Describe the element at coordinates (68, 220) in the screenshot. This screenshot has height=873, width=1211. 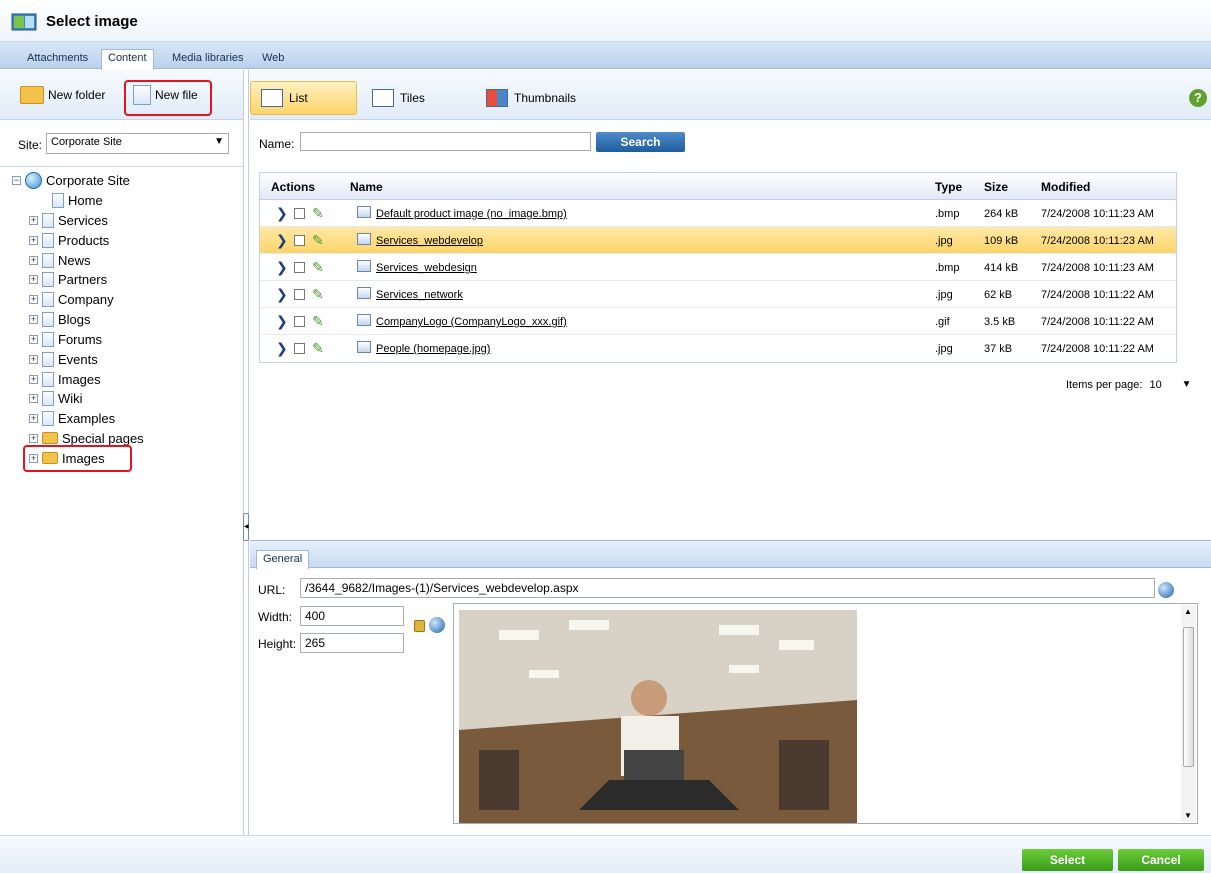
I see `tree-node-services: + Services` at that location.